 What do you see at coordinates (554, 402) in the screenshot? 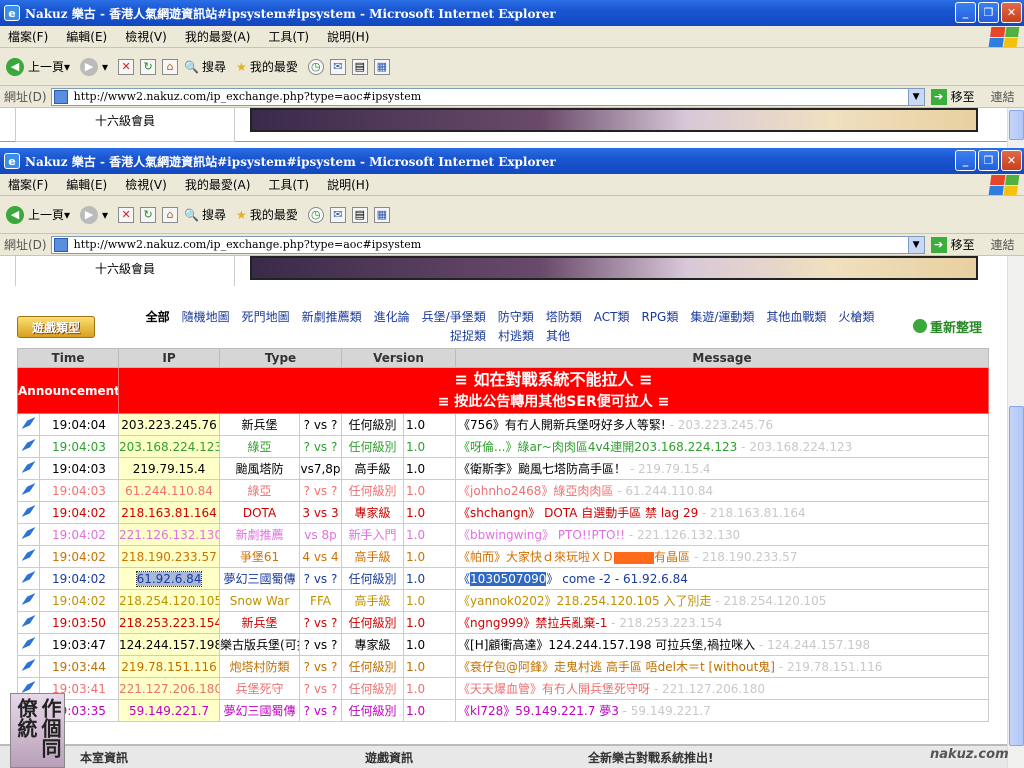
I see `announcement-line-2: ≡ 按此公告轉用其他SER便可拉人 ≡` at bounding box center [554, 402].